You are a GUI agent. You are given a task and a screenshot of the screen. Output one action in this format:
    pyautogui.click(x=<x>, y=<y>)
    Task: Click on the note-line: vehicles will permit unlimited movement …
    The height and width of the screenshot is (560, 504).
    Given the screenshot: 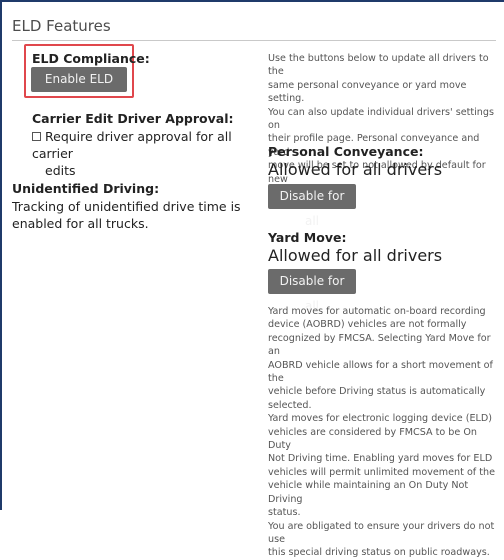 What is the action you would take?
    pyautogui.click(x=381, y=472)
    